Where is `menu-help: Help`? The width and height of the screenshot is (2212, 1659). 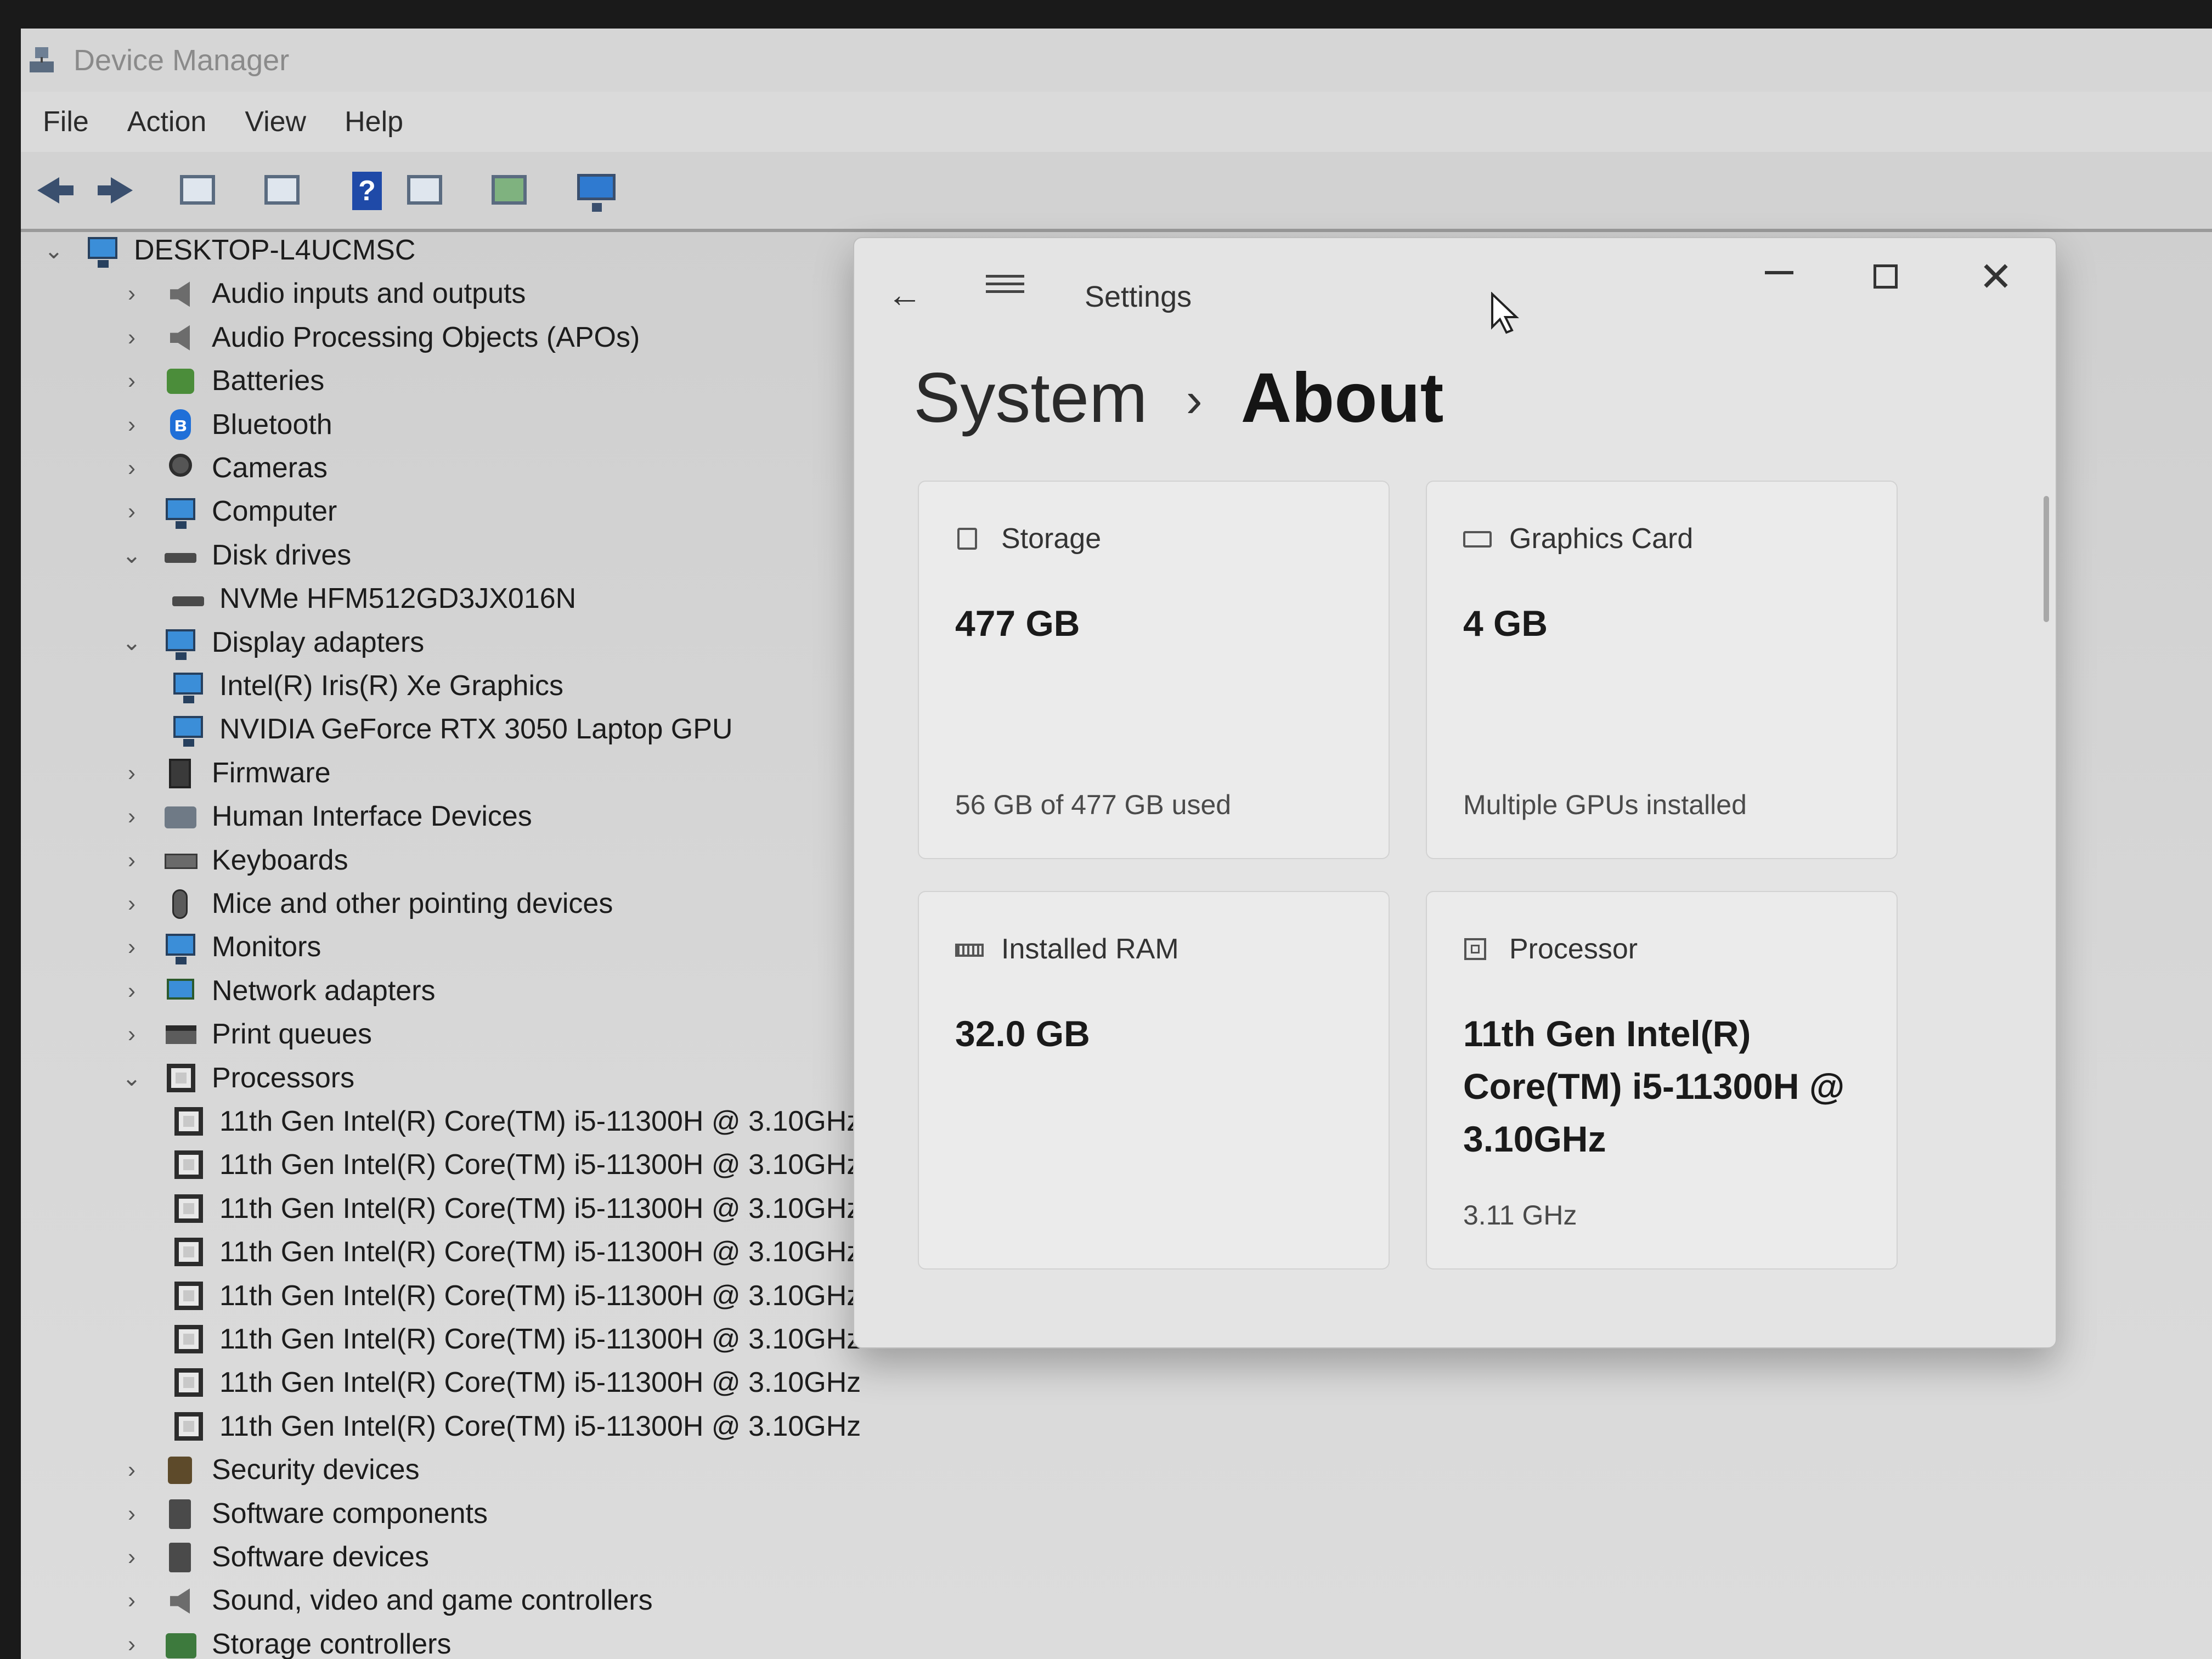 menu-help: Help is located at coordinates (374, 122).